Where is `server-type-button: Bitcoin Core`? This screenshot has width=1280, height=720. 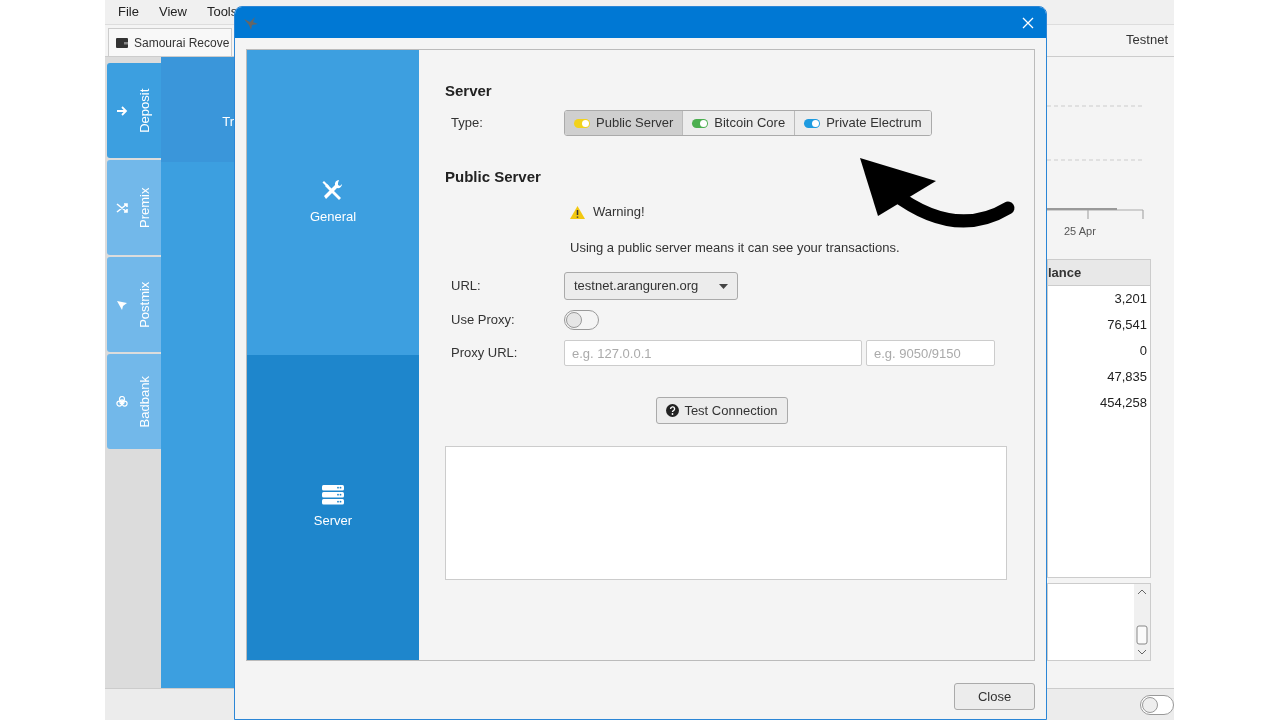 server-type-button: Bitcoin Core is located at coordinates (738, 123).